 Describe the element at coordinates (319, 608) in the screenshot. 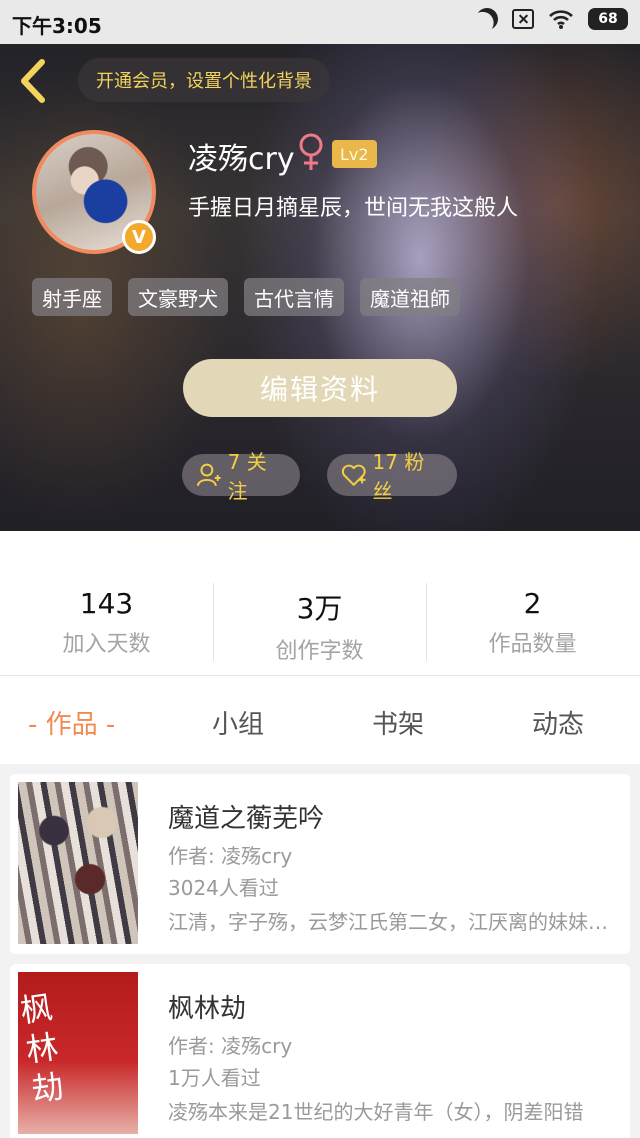

I see `stat-value: 3万` at that location.